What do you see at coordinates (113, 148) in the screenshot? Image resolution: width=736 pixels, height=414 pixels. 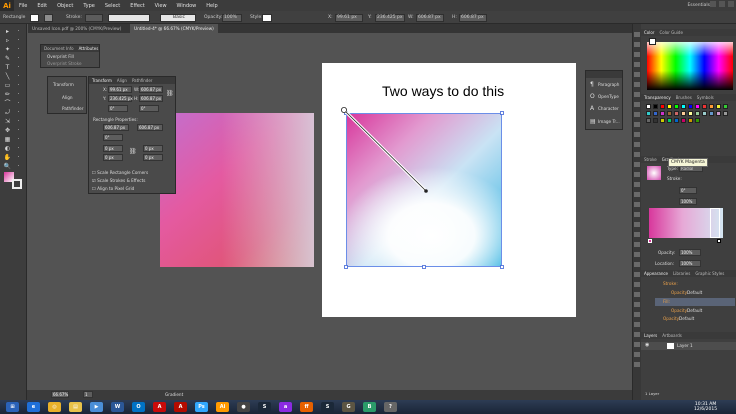 I see `corner-radius-tl: 0 px` at bounding box center [113, 148].